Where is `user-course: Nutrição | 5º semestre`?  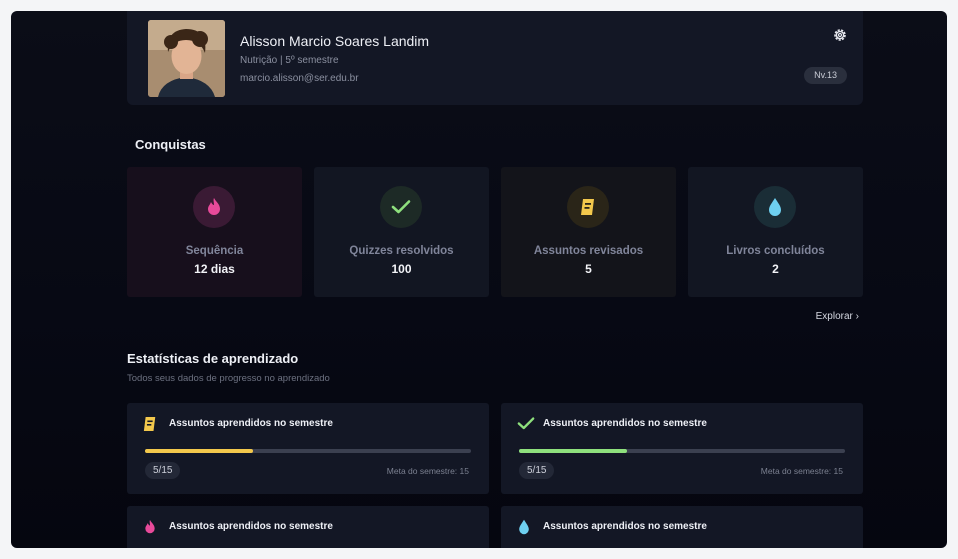
user-course: Nutrição | 5º semestre is located at coordinates (289, 60).